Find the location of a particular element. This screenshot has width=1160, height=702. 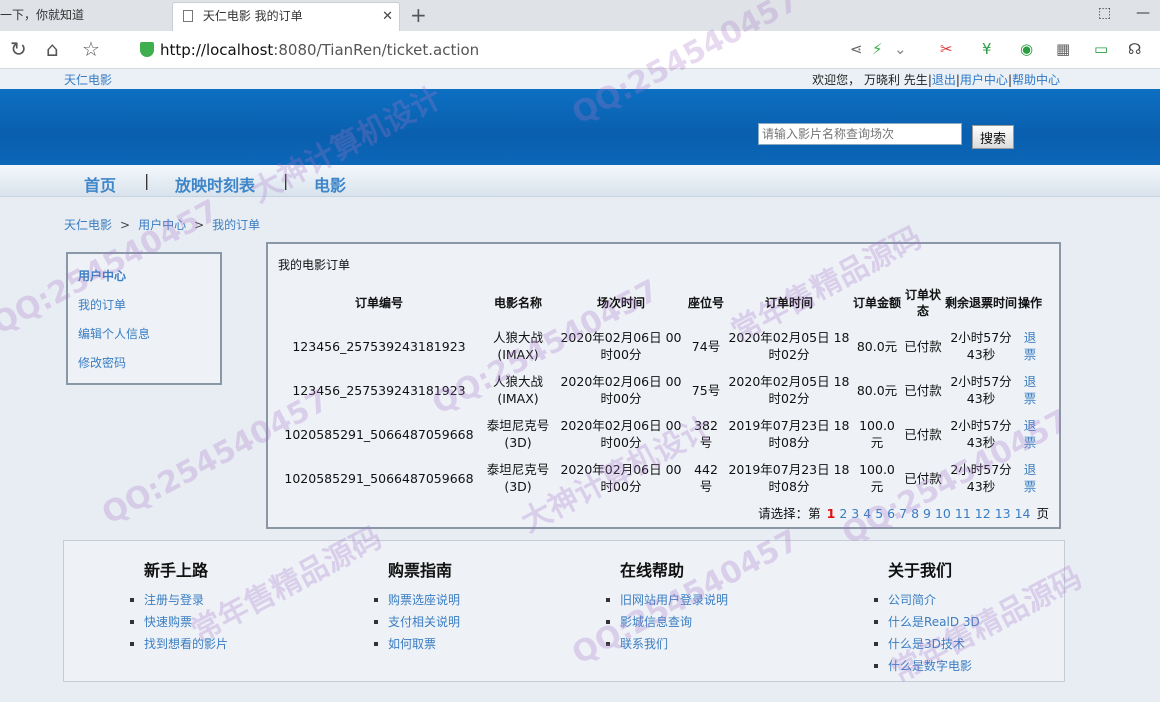

site-top-bar: 天仁电影 欢迎您， 万晓利 先生|退出|用户中心|帮助中心 is located at coordinates (580, 79).